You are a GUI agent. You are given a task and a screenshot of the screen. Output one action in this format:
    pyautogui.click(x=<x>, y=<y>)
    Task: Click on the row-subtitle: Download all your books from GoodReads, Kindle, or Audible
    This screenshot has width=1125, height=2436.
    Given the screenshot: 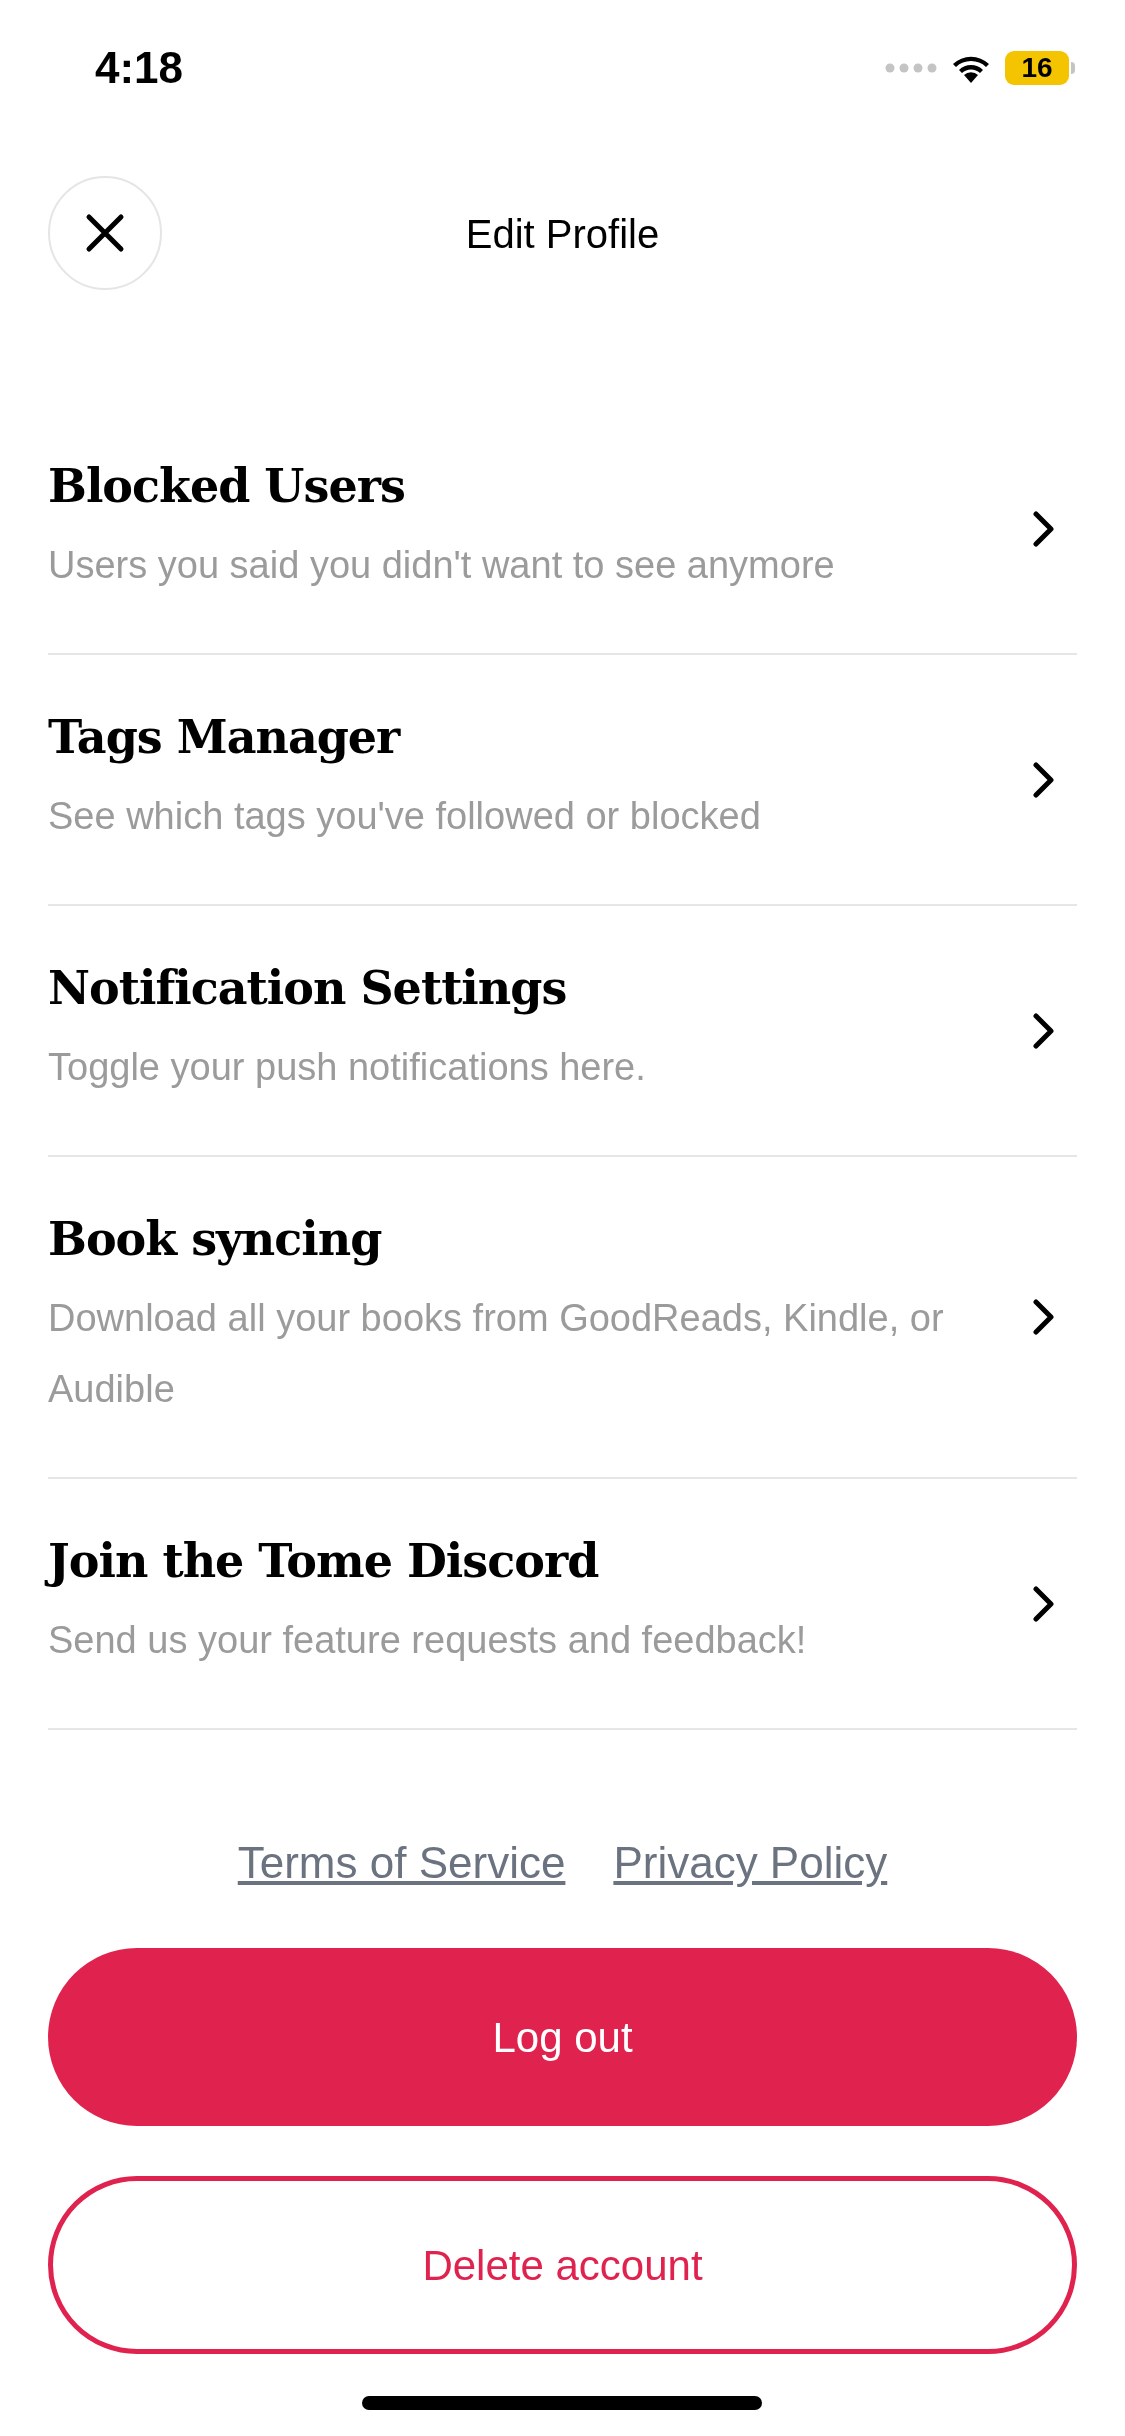 What is the action you would take?
    pyautogui.click(x=496, y=1354)
    